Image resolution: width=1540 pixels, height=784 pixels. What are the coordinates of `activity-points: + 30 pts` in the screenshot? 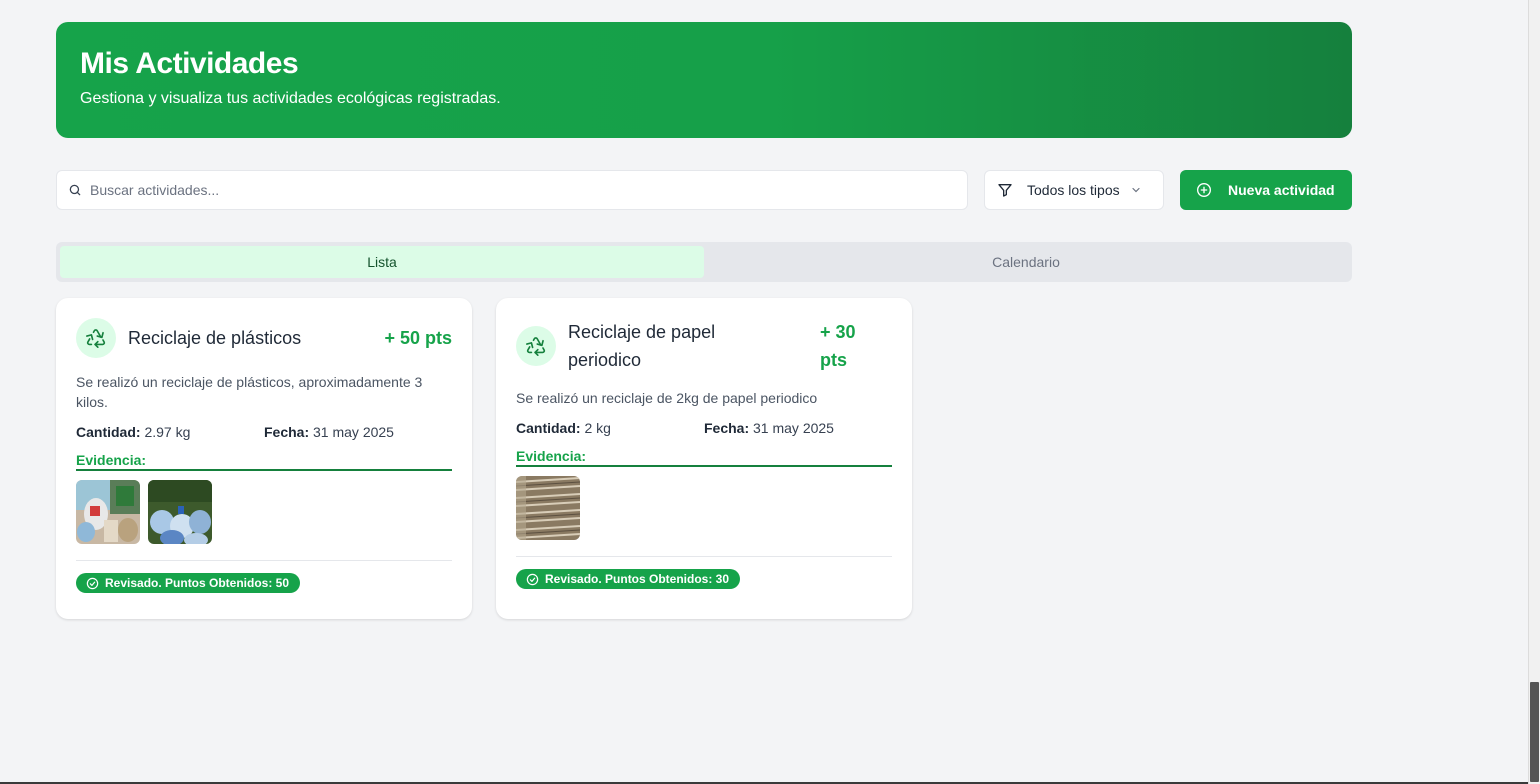 It's located at (838, 346).